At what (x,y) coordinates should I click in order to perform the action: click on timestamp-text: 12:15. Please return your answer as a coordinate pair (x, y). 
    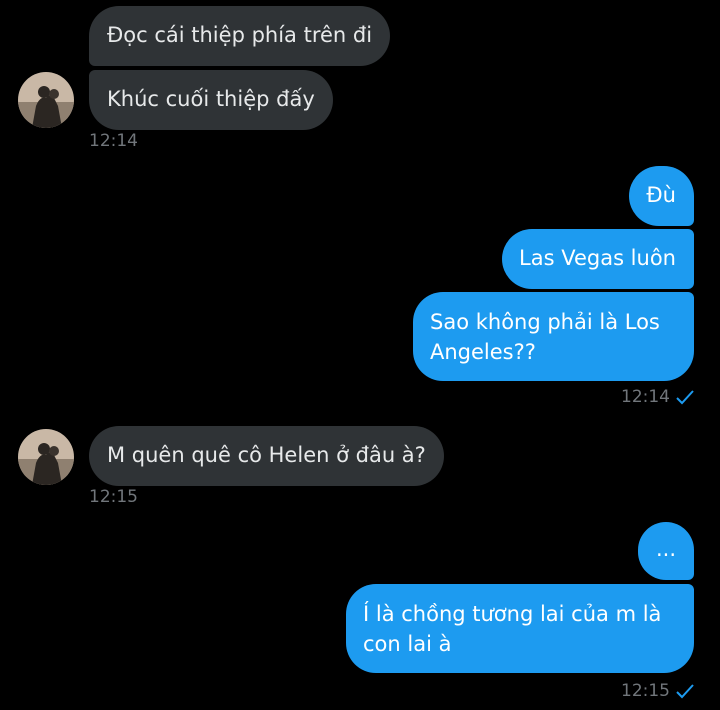
    Looking at the image, I should click on (645, 691).